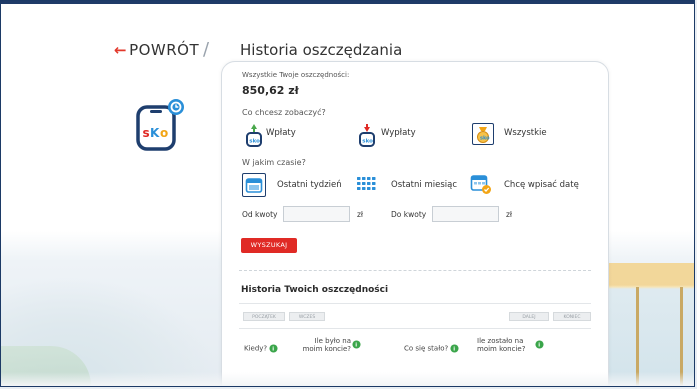  I want to click on option-last-month-label: Ostatni miesiąc, so click(424, 185).